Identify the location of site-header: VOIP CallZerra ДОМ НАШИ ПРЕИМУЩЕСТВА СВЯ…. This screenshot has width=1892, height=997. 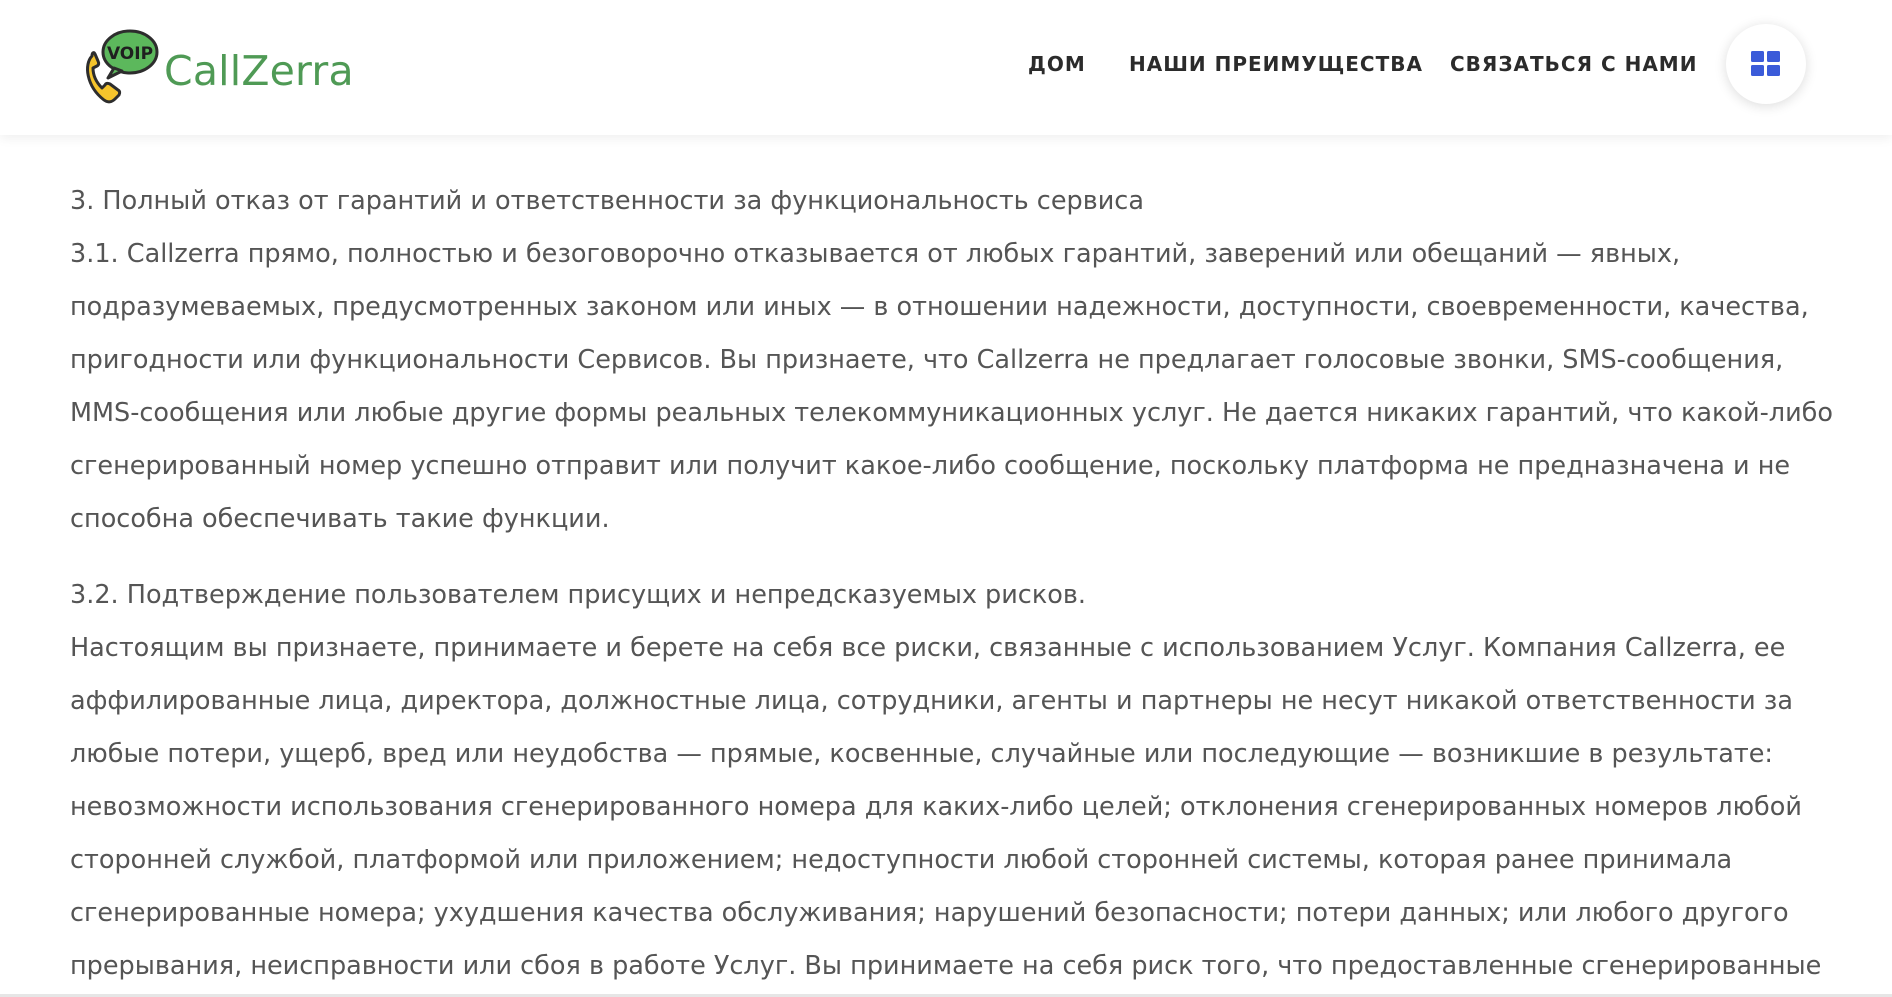
(946, 67).